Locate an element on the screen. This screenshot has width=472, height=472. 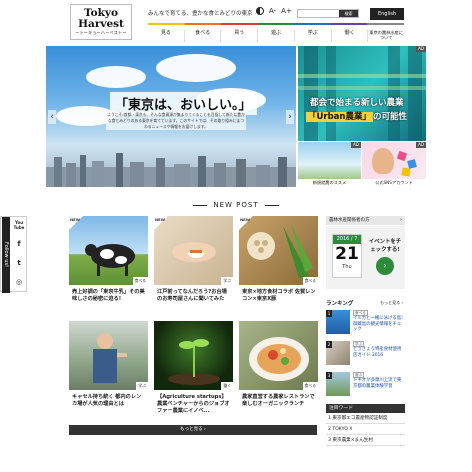
notice-label: 農林水産関係者の方 is located at coordinates (349, 220).